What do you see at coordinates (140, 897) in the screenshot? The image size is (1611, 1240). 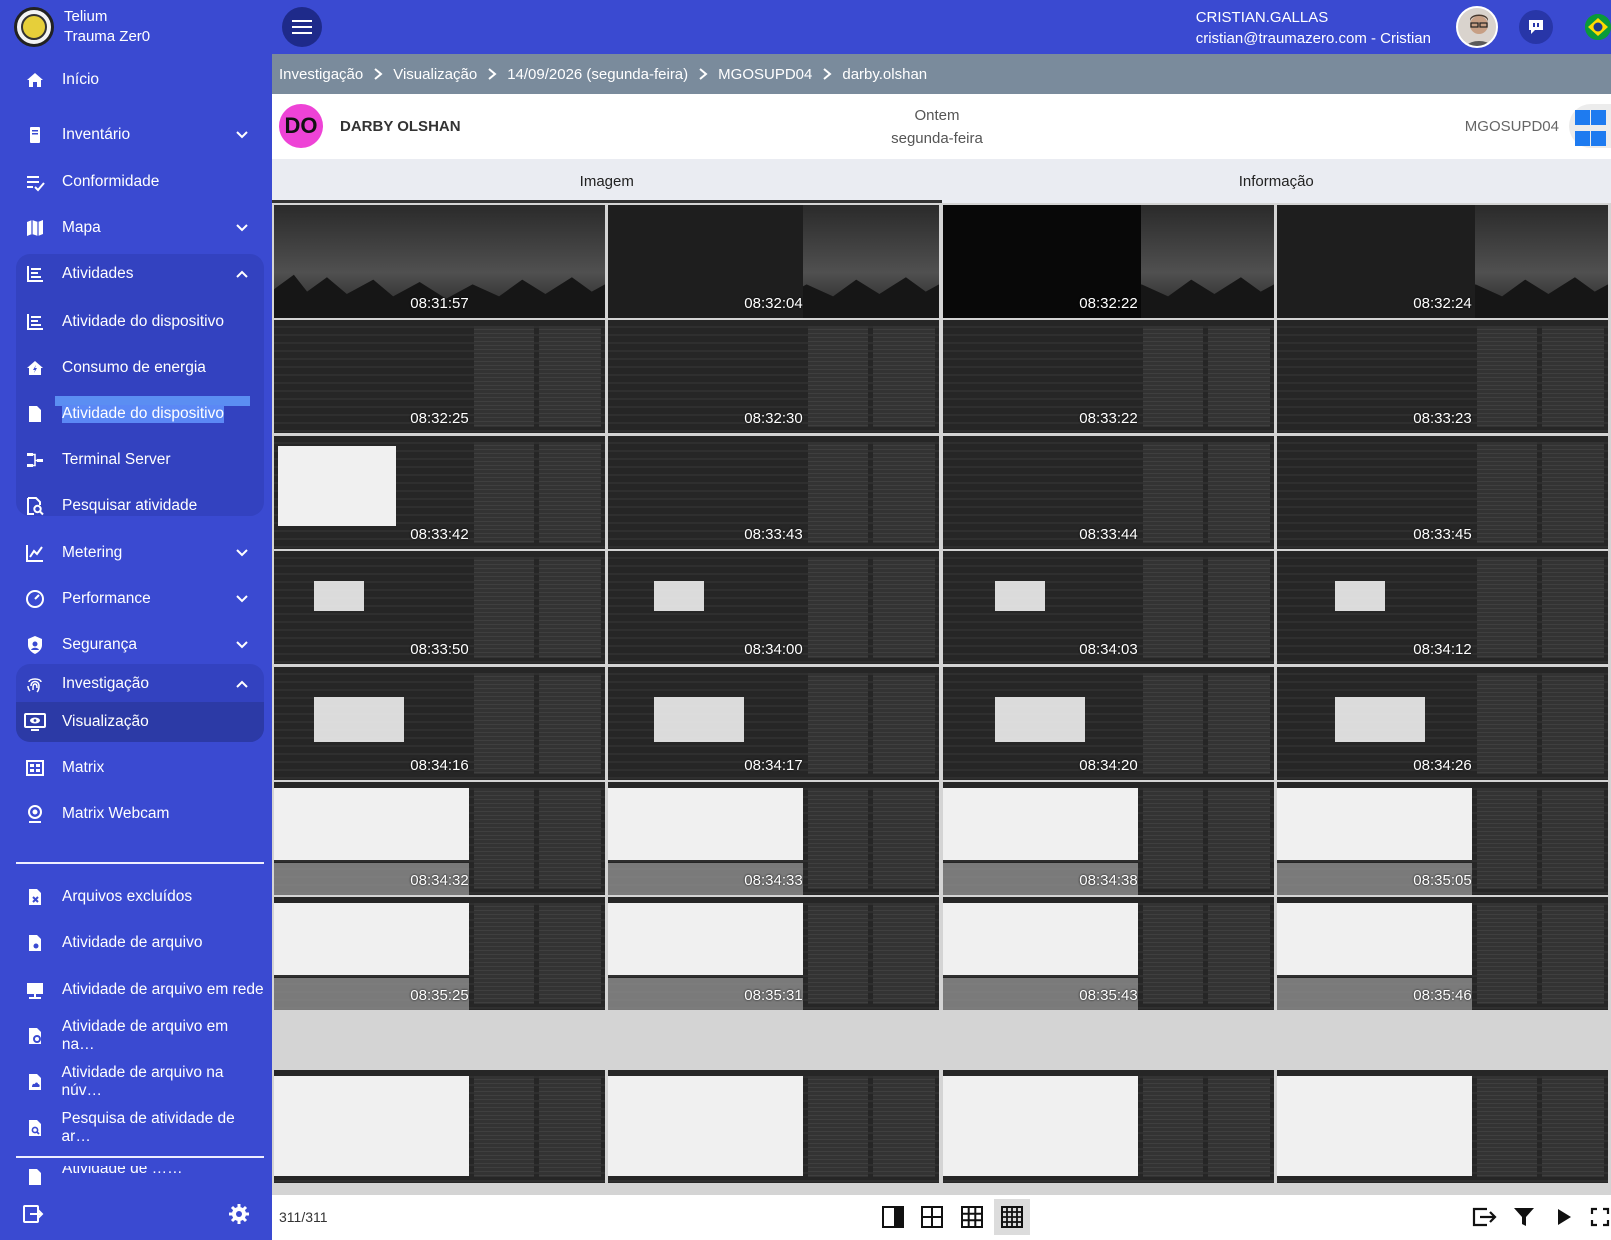 I see `sidebar-item-arquivos-excluidos: Arquivos excluídos` at bounding box center [140, 897].